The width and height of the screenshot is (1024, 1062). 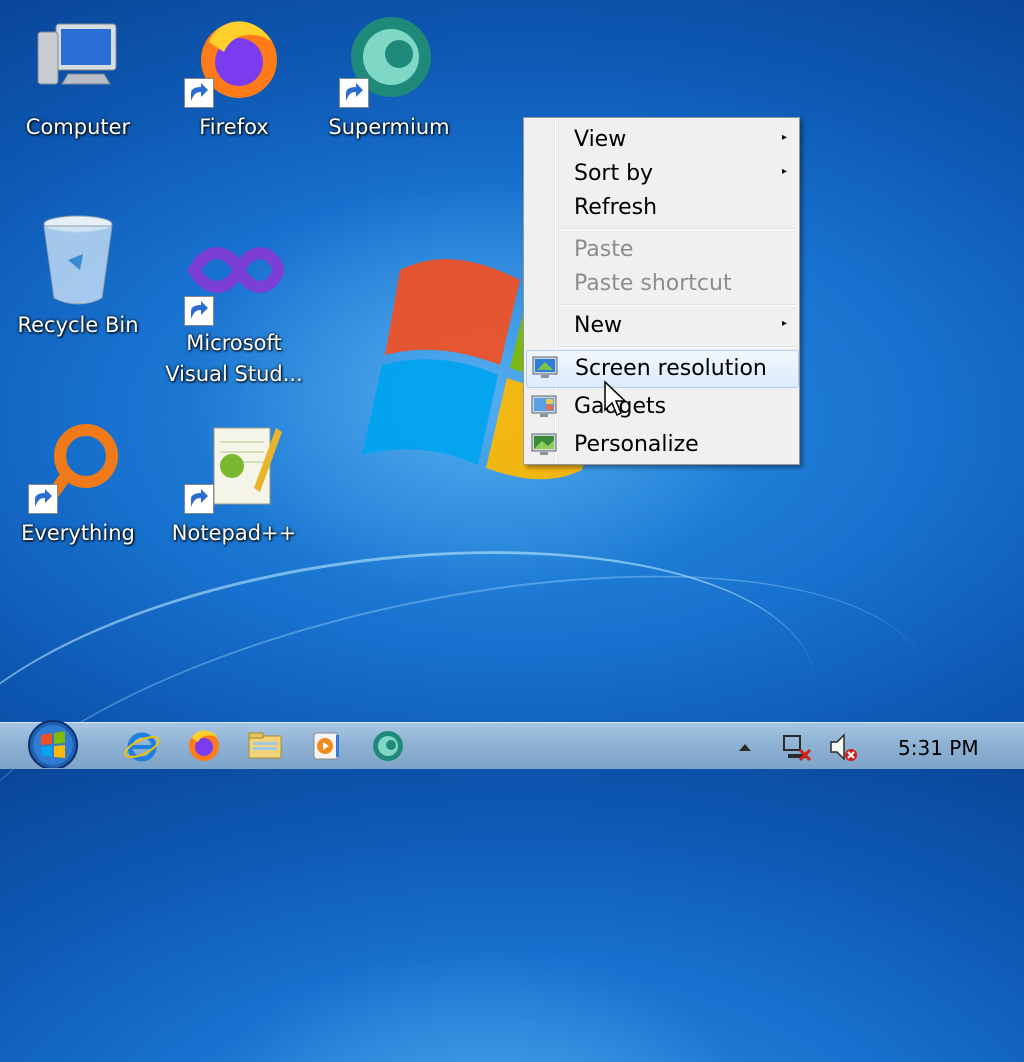 I want to click on everything-icon, so click(x=78, y=468).